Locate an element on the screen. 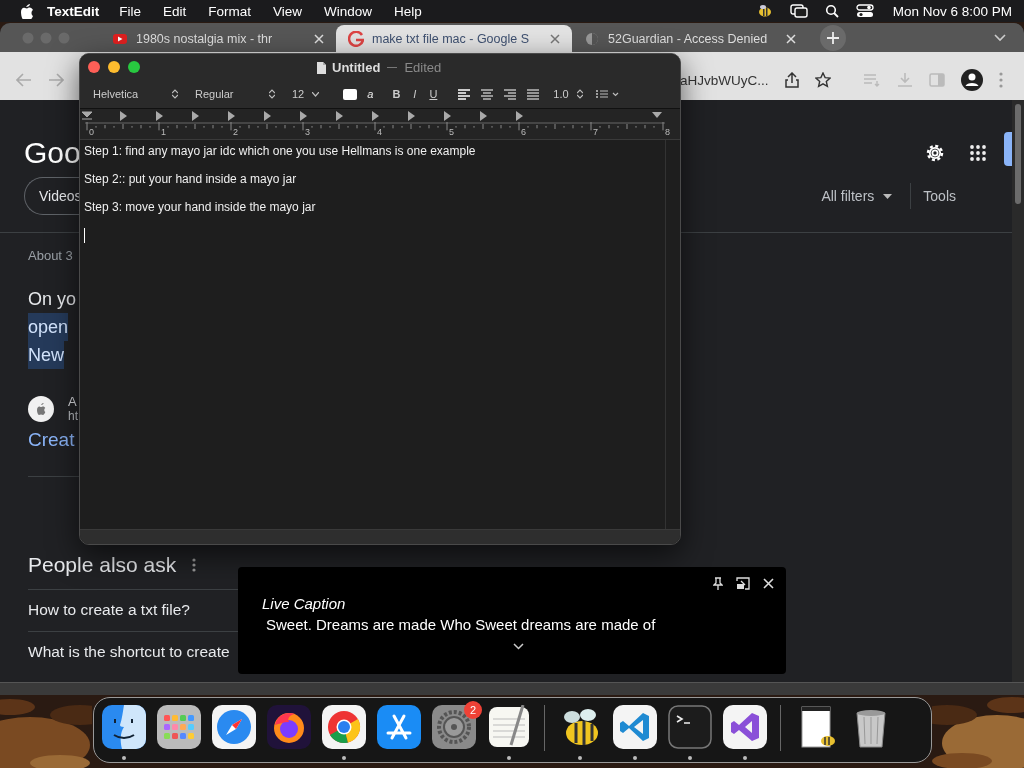 This screenshot has width=1024, height=768. align-left-icon is located at coordinates (464, 94).